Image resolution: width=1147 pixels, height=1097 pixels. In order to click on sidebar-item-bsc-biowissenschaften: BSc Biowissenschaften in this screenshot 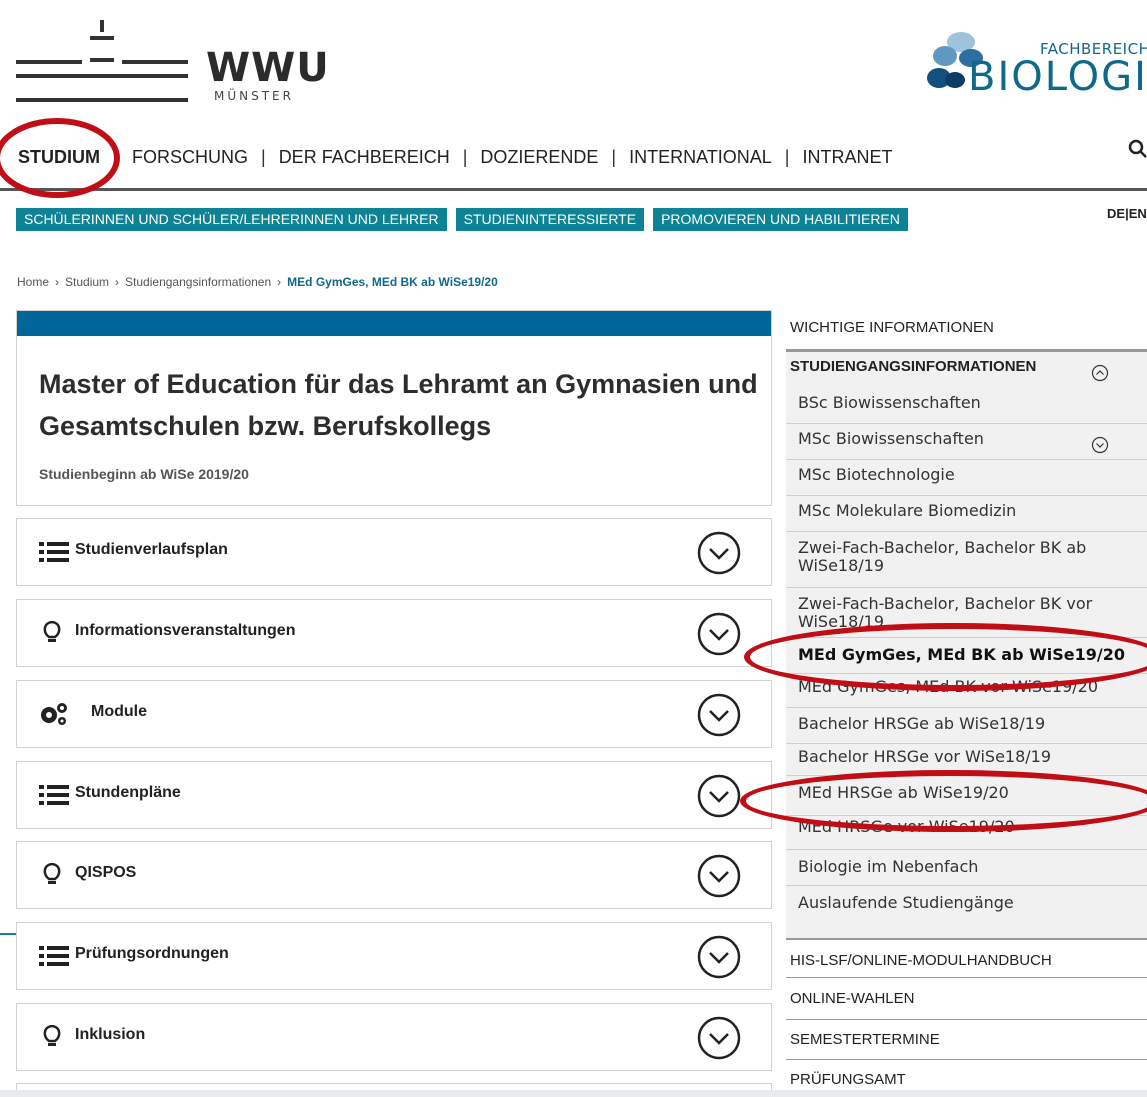, I will do `click(966, 406)`.